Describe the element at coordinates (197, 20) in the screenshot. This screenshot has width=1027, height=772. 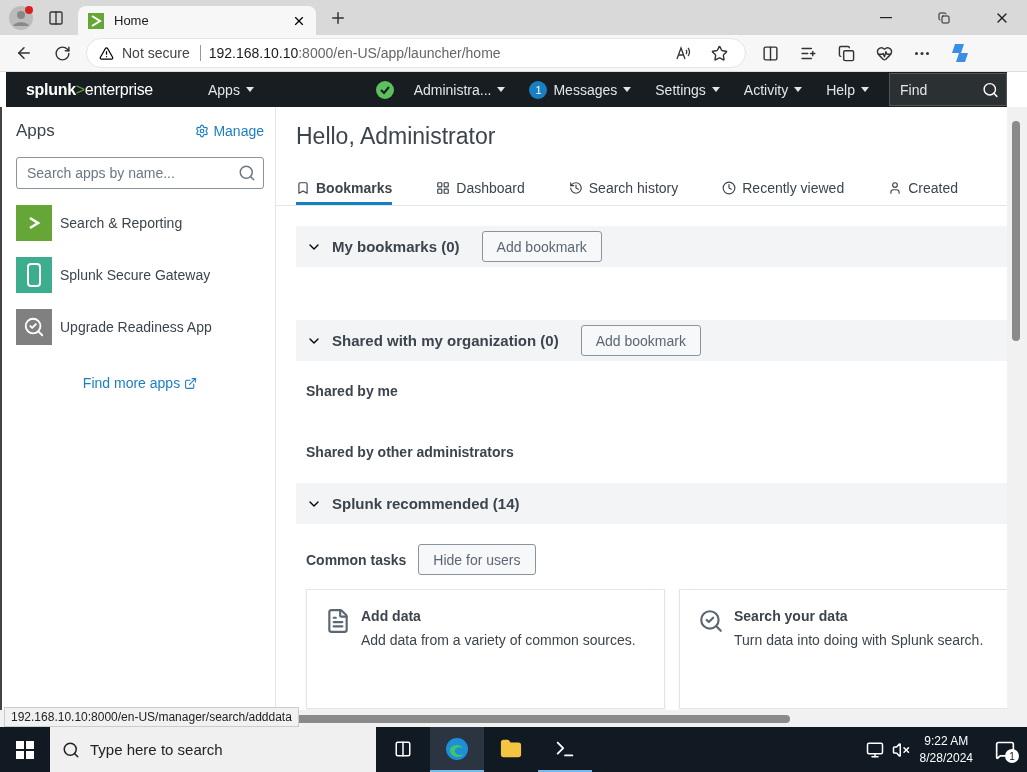
I see `browser-tab: Home` at that location.